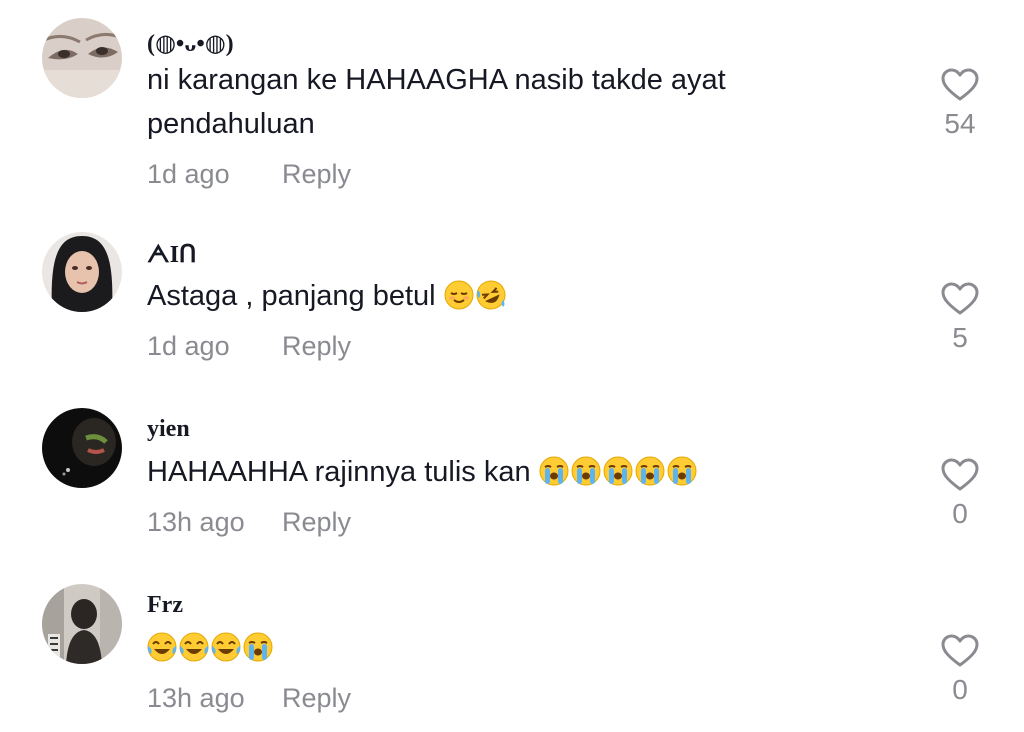  I want to click on rolling-laughing-emoji, so click(491, 295).